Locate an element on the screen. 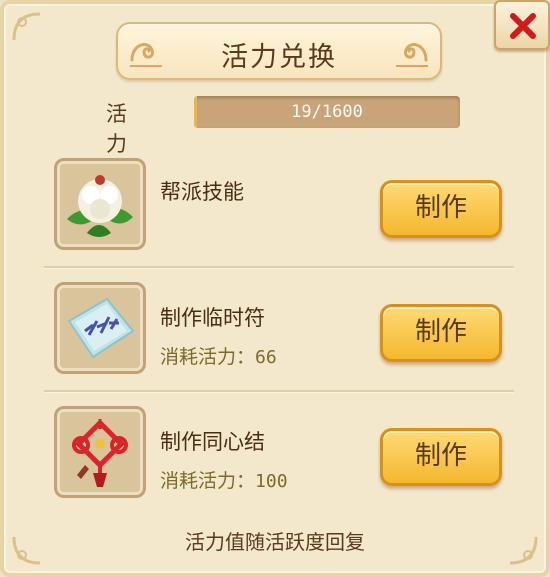 Image resolution: width=550 pixels, height=577 pixels. chinese-knot-icon is located at coordinates (100, 453).